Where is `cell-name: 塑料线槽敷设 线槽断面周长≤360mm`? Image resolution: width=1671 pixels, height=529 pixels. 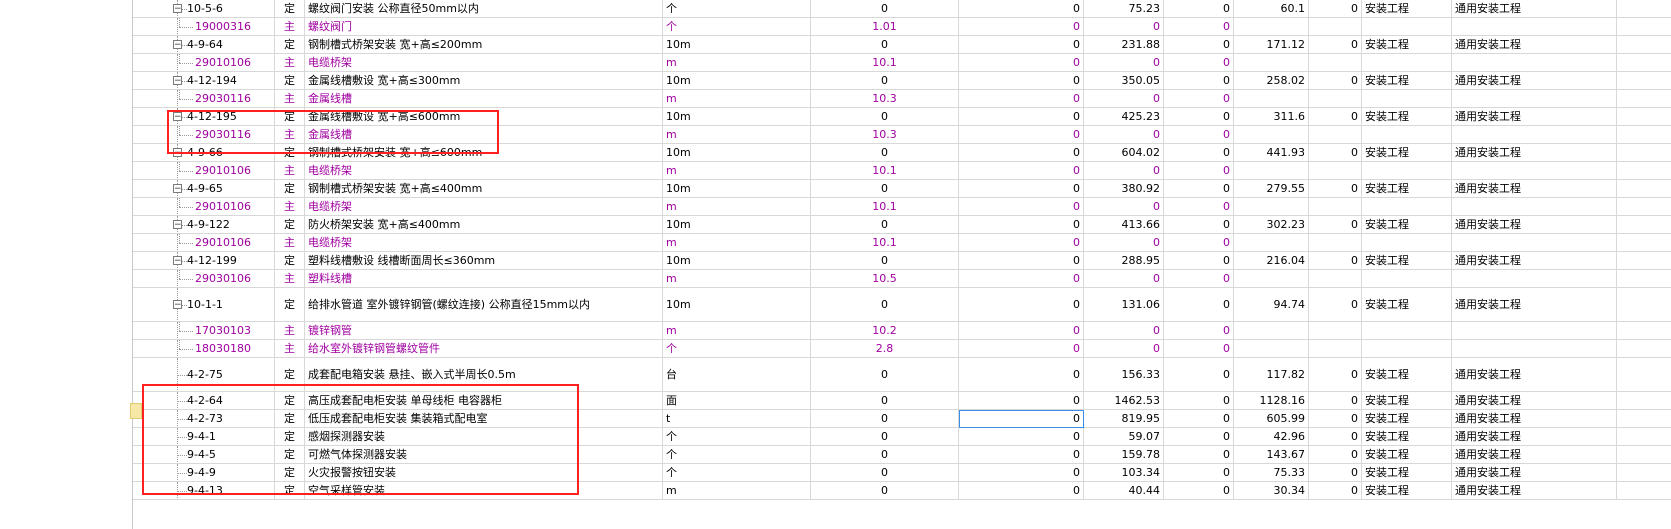 cell-name: 塑料线槽敷设 线槽断面周长≤360mm is located at coordinates (484, 261).